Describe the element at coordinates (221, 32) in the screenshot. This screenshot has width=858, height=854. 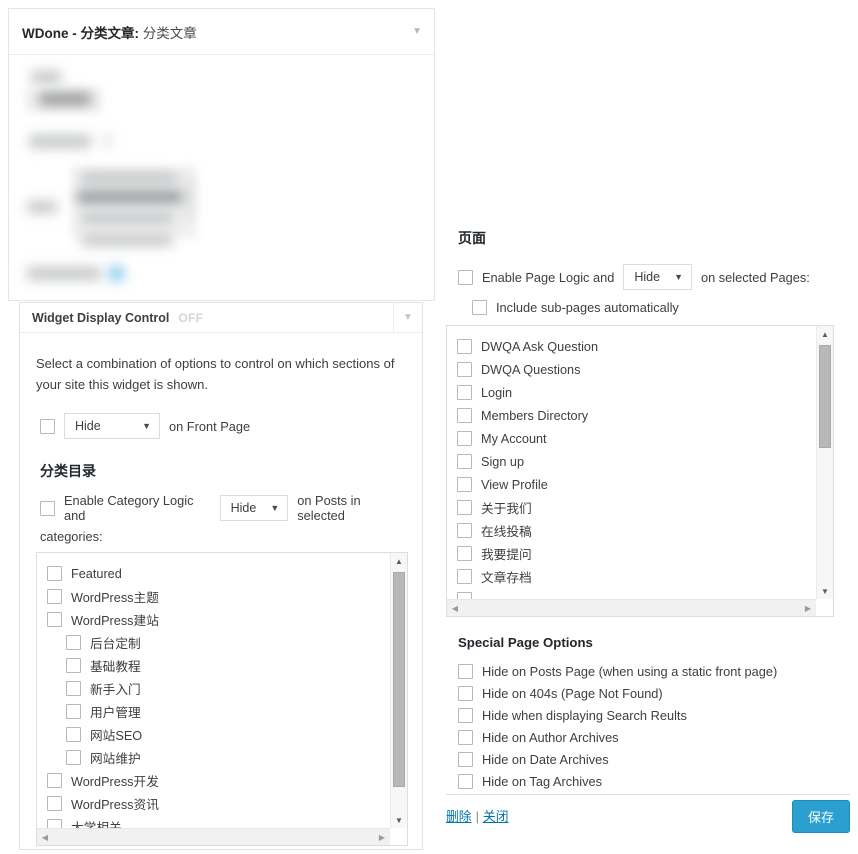
I see `widget-header: WDone - 分类文章: 分类文章 ▼` at that location.